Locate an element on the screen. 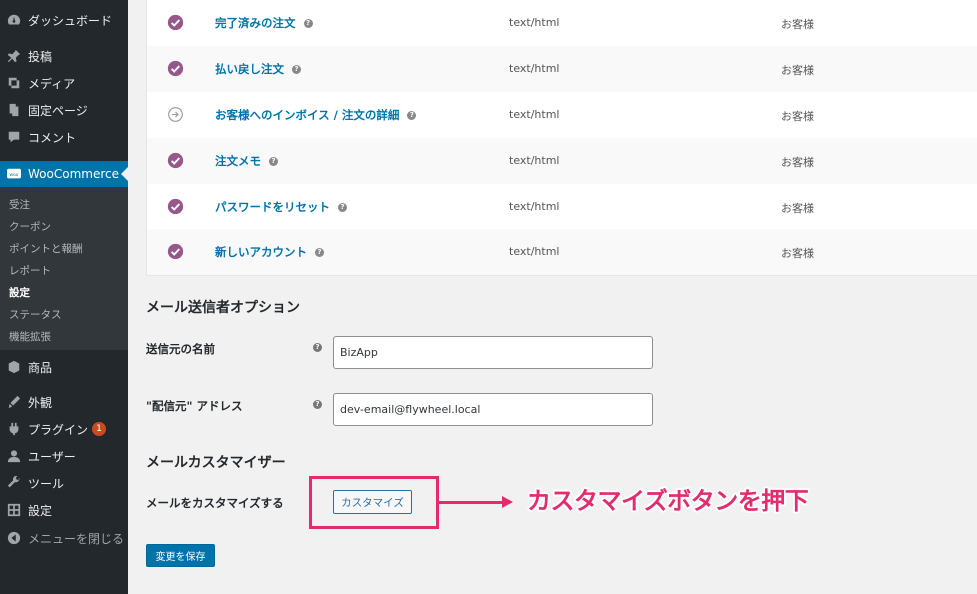 The image size is (977, 594). annotation-callout: カスタマイズボタンを押下 is located at coordinates (668, 501).